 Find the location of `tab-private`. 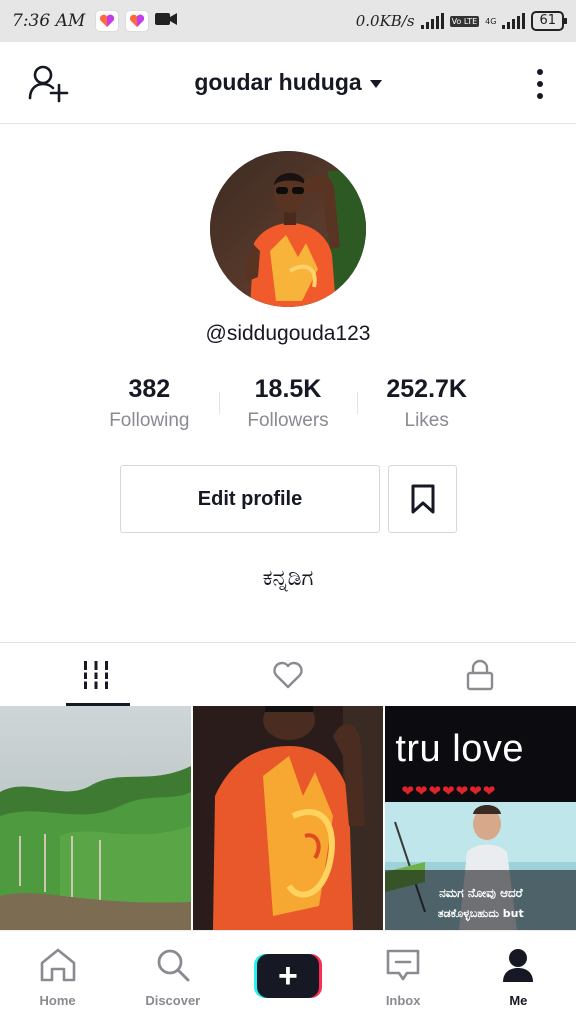

tab-private is located at coordinates (480, 674).